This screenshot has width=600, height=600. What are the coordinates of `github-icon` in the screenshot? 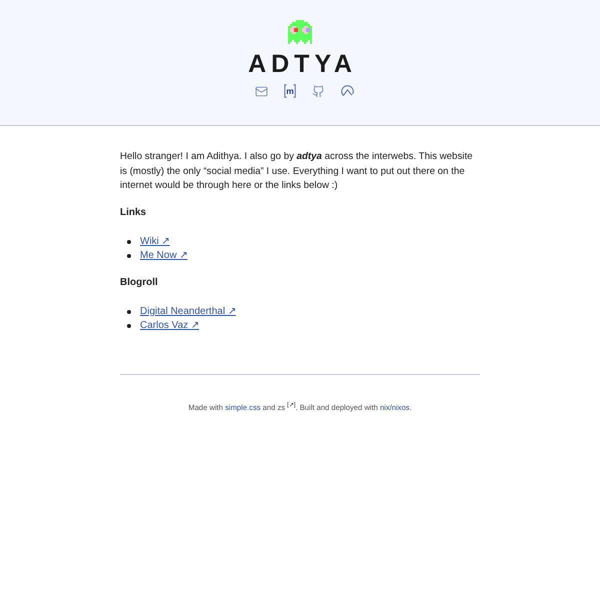 It's located at (318, 91).